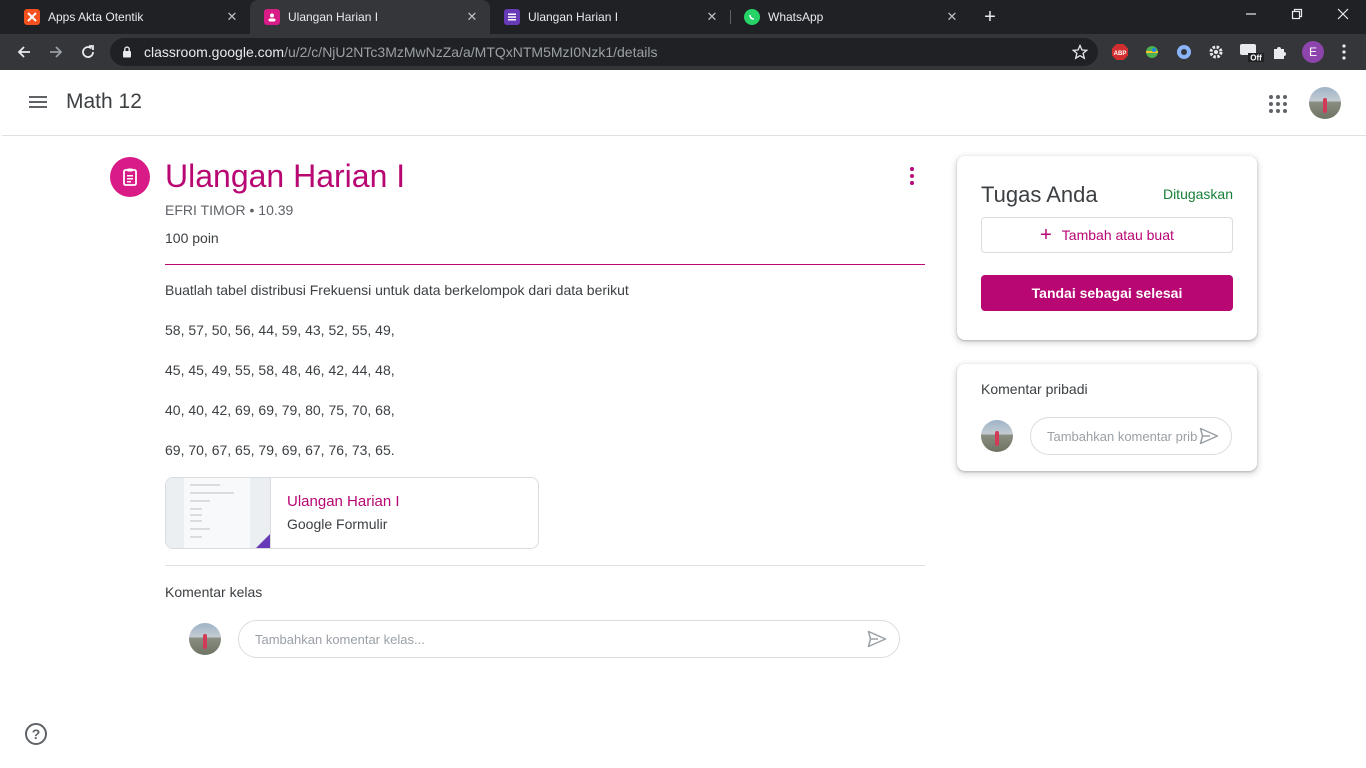 The height and width of the screenshot is (768, 1366). I want to click on status-badge: Ditugaskan, so click(1197, 194).